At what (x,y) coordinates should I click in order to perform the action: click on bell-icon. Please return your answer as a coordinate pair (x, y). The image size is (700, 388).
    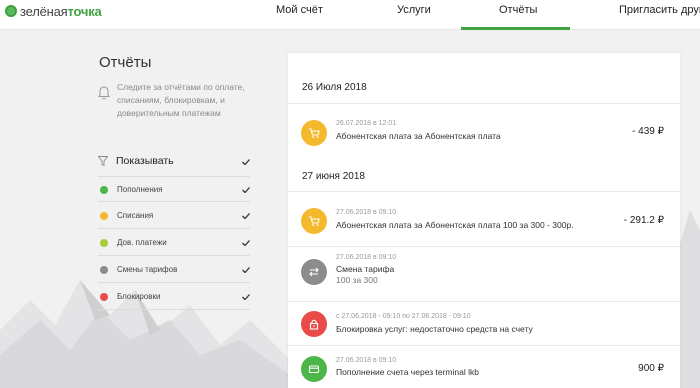
    Looking at the image, I should click on (104, 93).